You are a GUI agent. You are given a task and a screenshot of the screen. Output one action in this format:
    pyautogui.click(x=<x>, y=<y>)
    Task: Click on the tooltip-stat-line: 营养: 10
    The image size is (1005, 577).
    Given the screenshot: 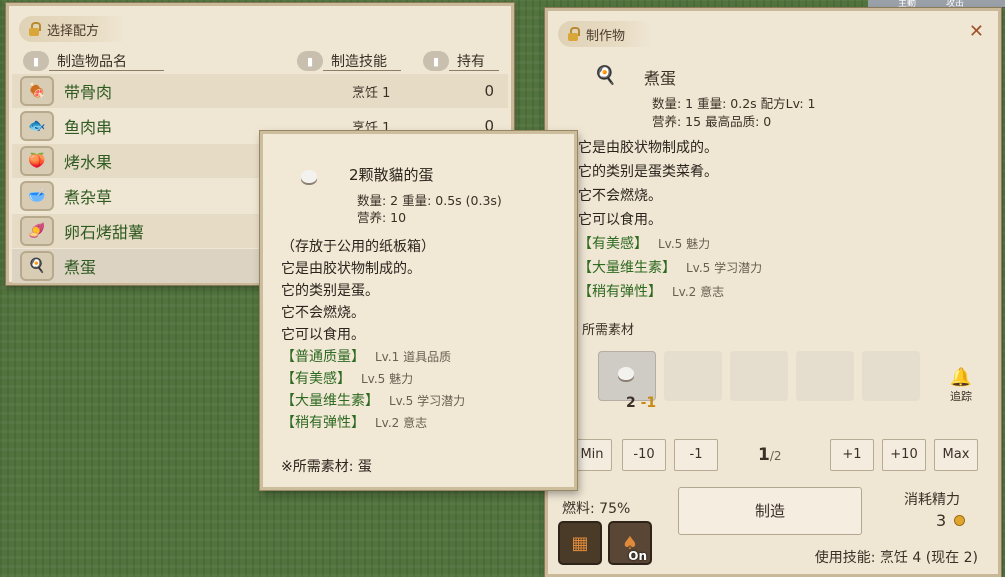 What is the action you would take?
    pyautogui.click(x=382, y=217)
    